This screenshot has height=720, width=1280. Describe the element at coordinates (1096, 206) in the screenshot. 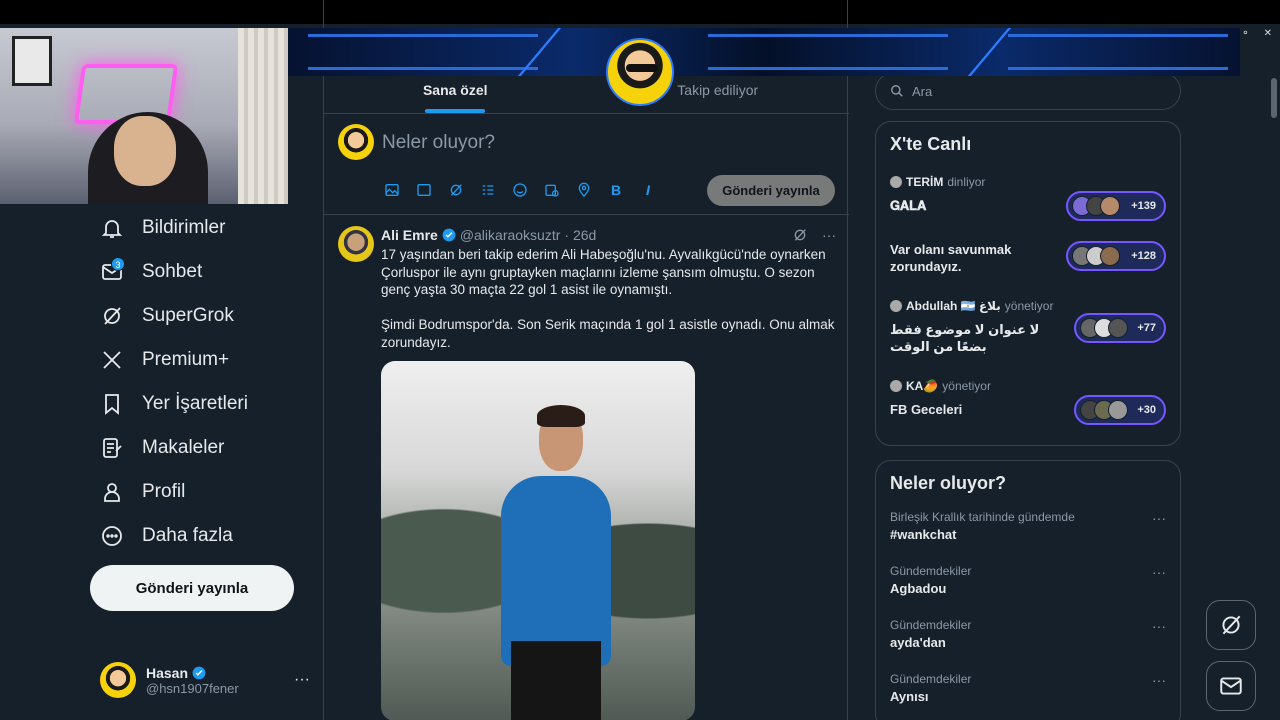

I see `listener-avatars` at that location.